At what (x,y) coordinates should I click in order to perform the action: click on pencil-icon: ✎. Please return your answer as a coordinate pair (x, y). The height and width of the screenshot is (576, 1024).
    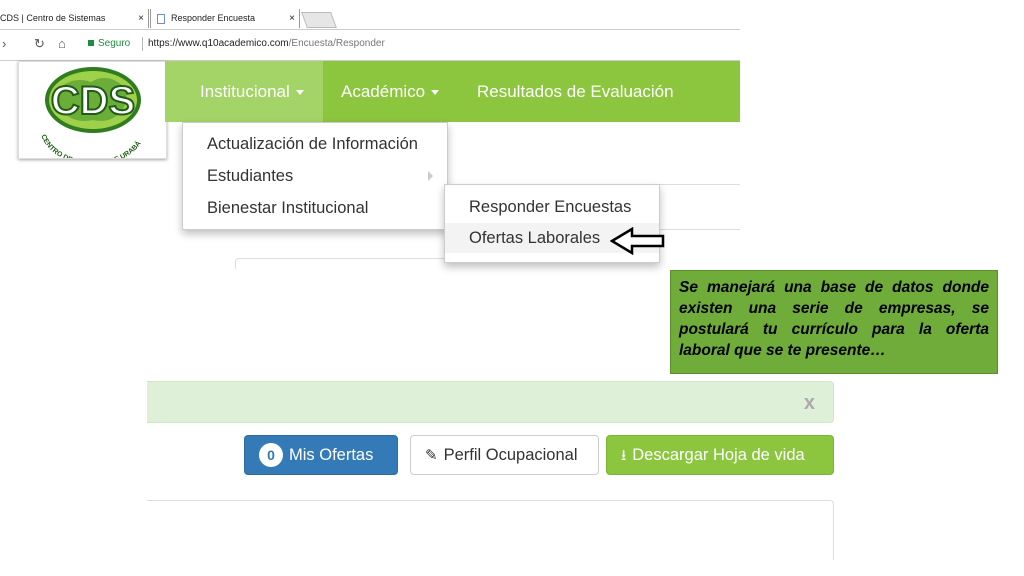
    Looking at the image, I should click on (431, 455).